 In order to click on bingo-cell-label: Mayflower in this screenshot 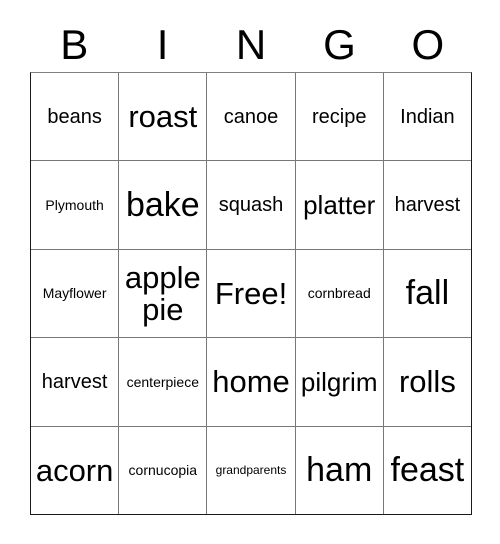, I will do `click(74, 293)`.